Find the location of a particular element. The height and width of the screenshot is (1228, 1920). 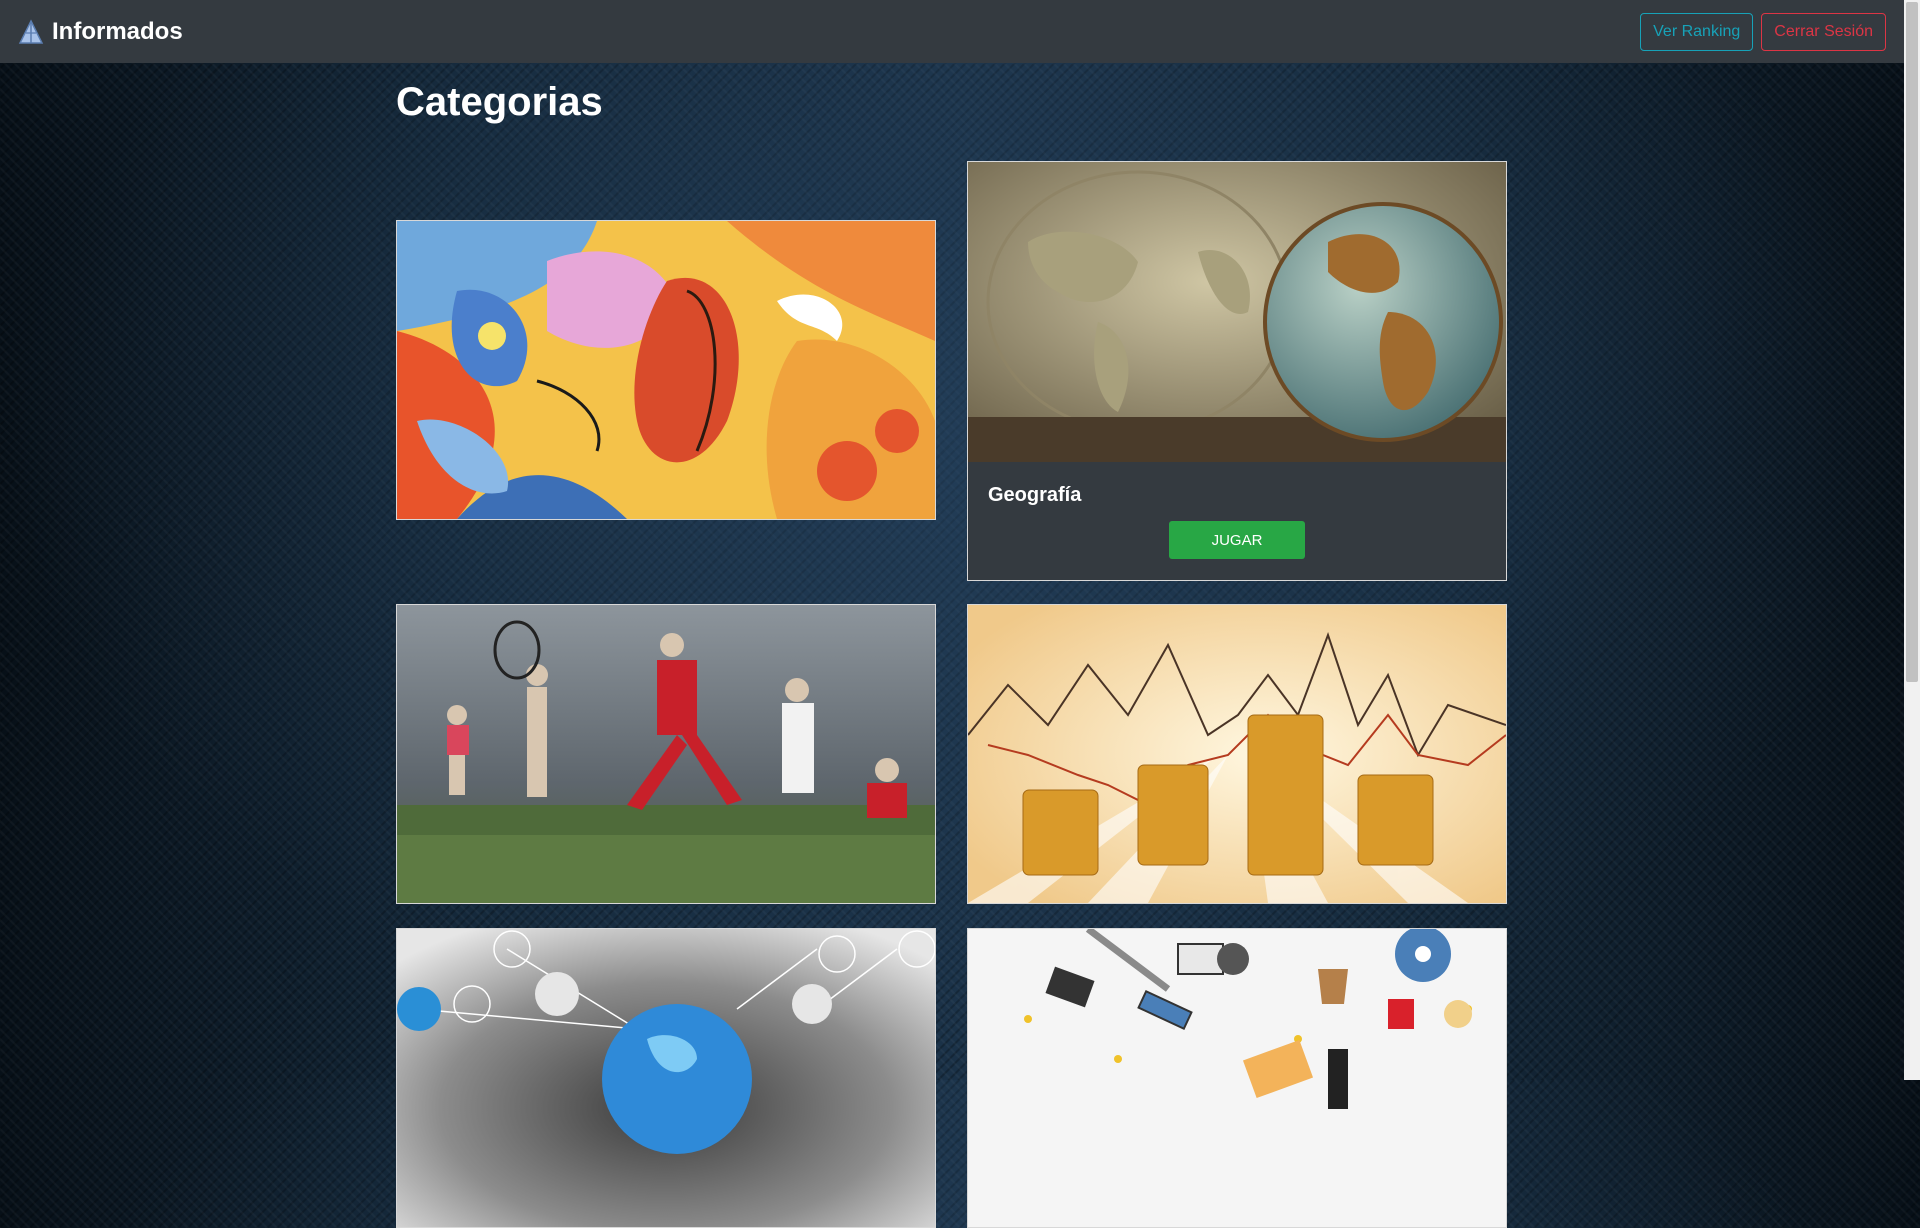

music-painting-image is located at coordinates (666, 370).